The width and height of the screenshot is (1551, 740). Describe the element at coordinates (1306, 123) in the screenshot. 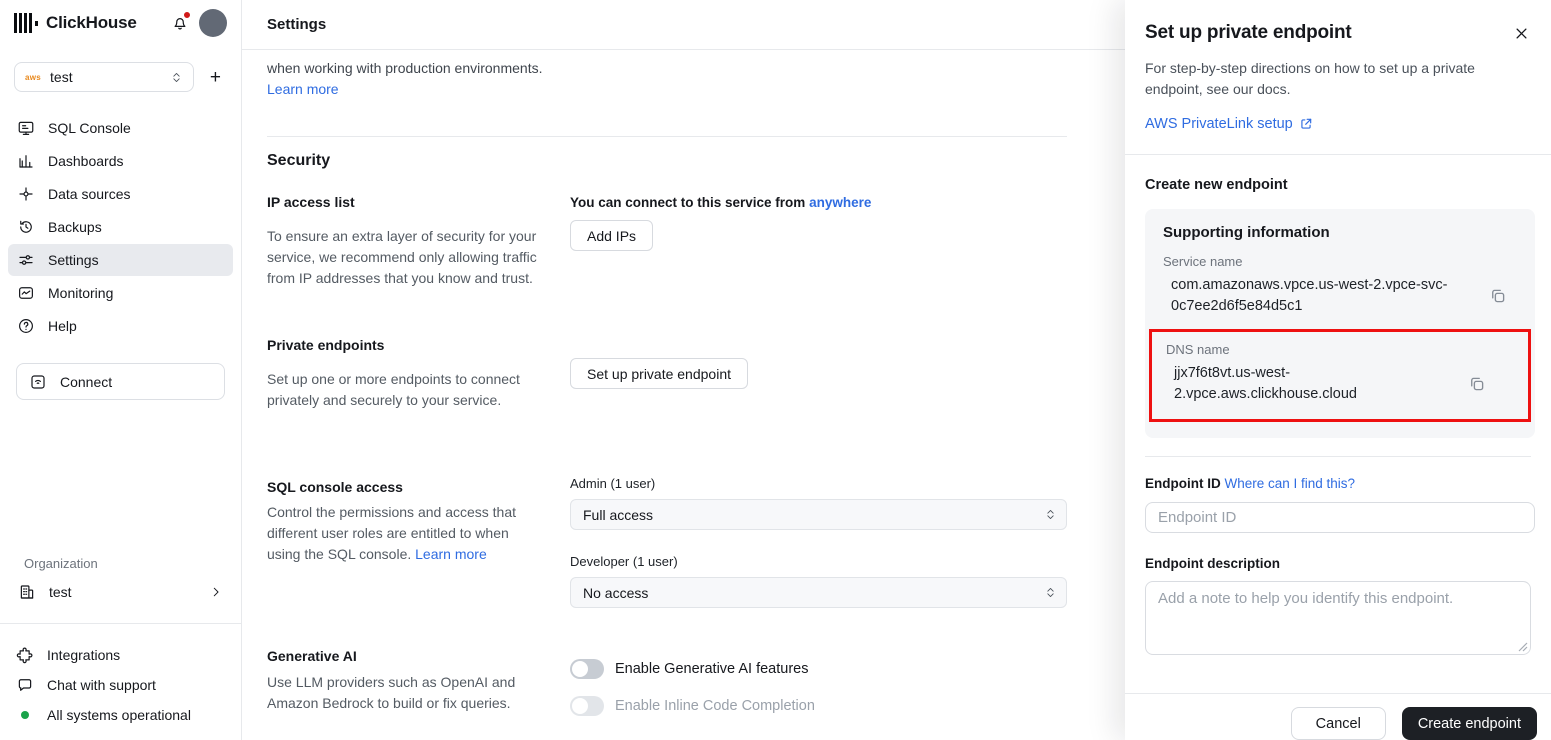

I see `external-link-icon` at that location.